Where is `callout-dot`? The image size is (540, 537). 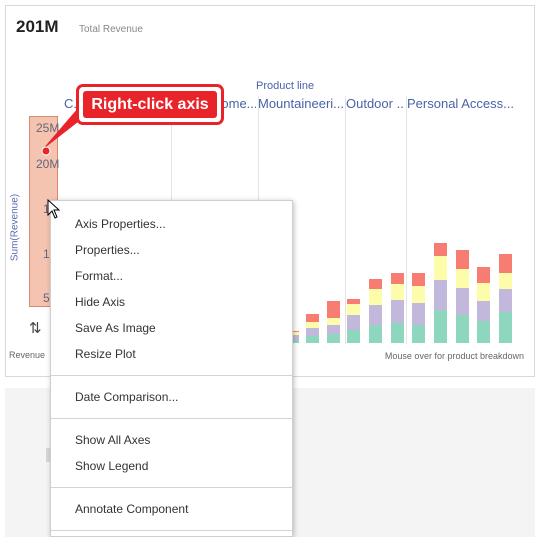
callout-dot is located at coordinates (46, 151).